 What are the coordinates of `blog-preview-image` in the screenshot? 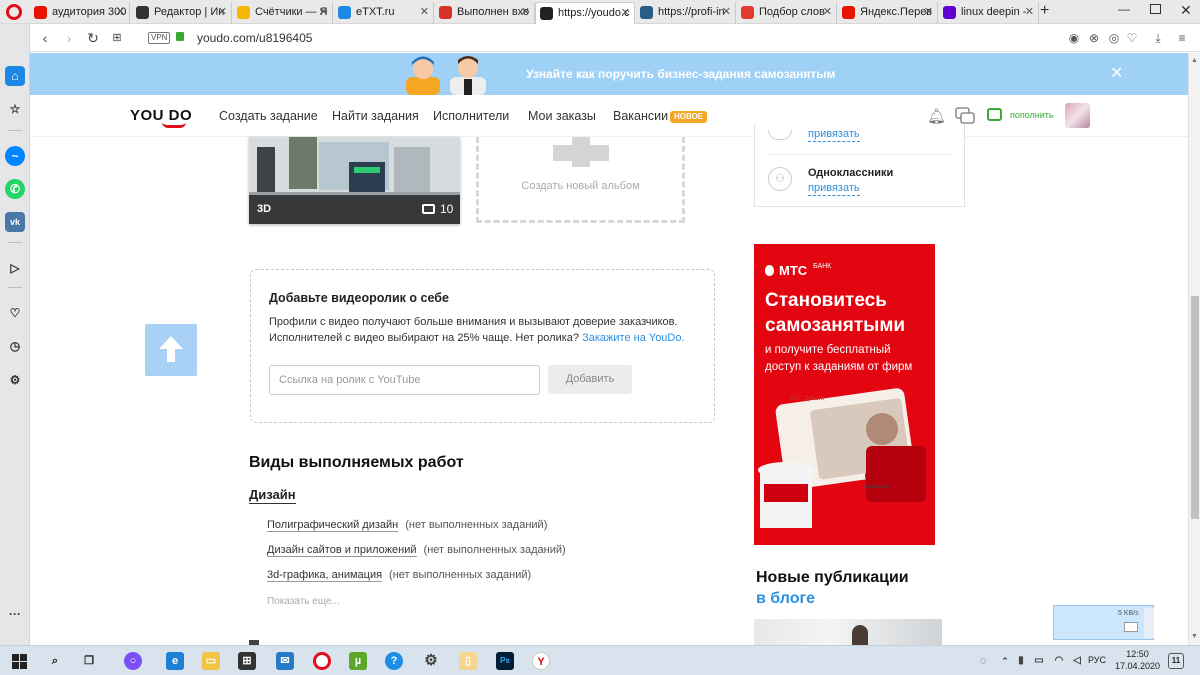 It's located at (848, 632).